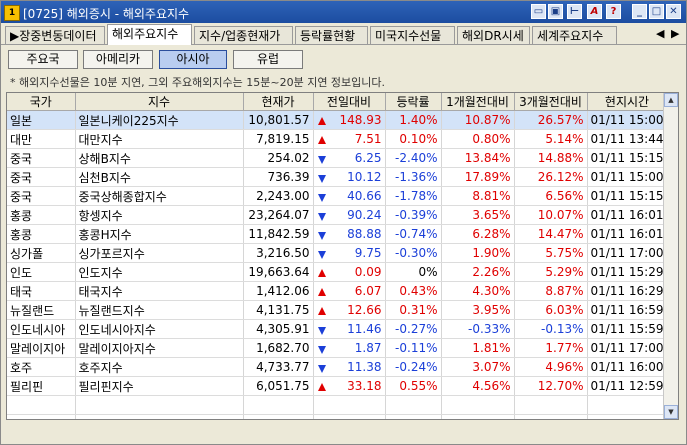 The width and height of the screenshot is (687, 445). Describe the element at coordinates (413, 177) in the screenshot. I see `cell-rate: -1.36%` at that location.